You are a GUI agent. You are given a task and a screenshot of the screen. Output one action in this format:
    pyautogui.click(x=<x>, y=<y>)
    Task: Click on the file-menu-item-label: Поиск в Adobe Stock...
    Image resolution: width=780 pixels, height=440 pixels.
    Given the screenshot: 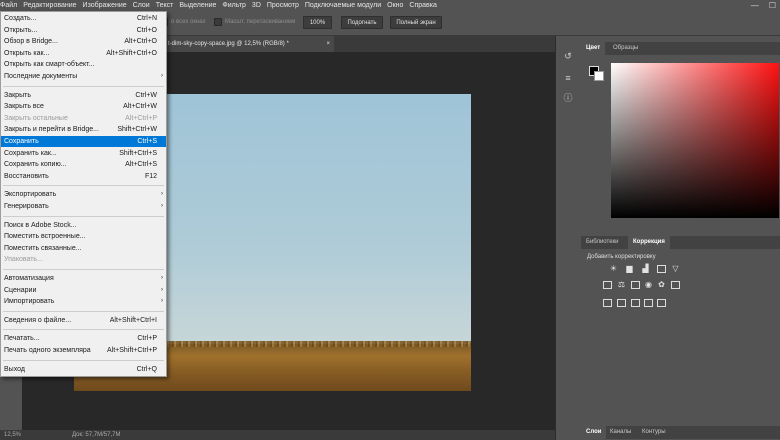 What is the action you would take?
    pyautogui.click(x=40, y=225)
    